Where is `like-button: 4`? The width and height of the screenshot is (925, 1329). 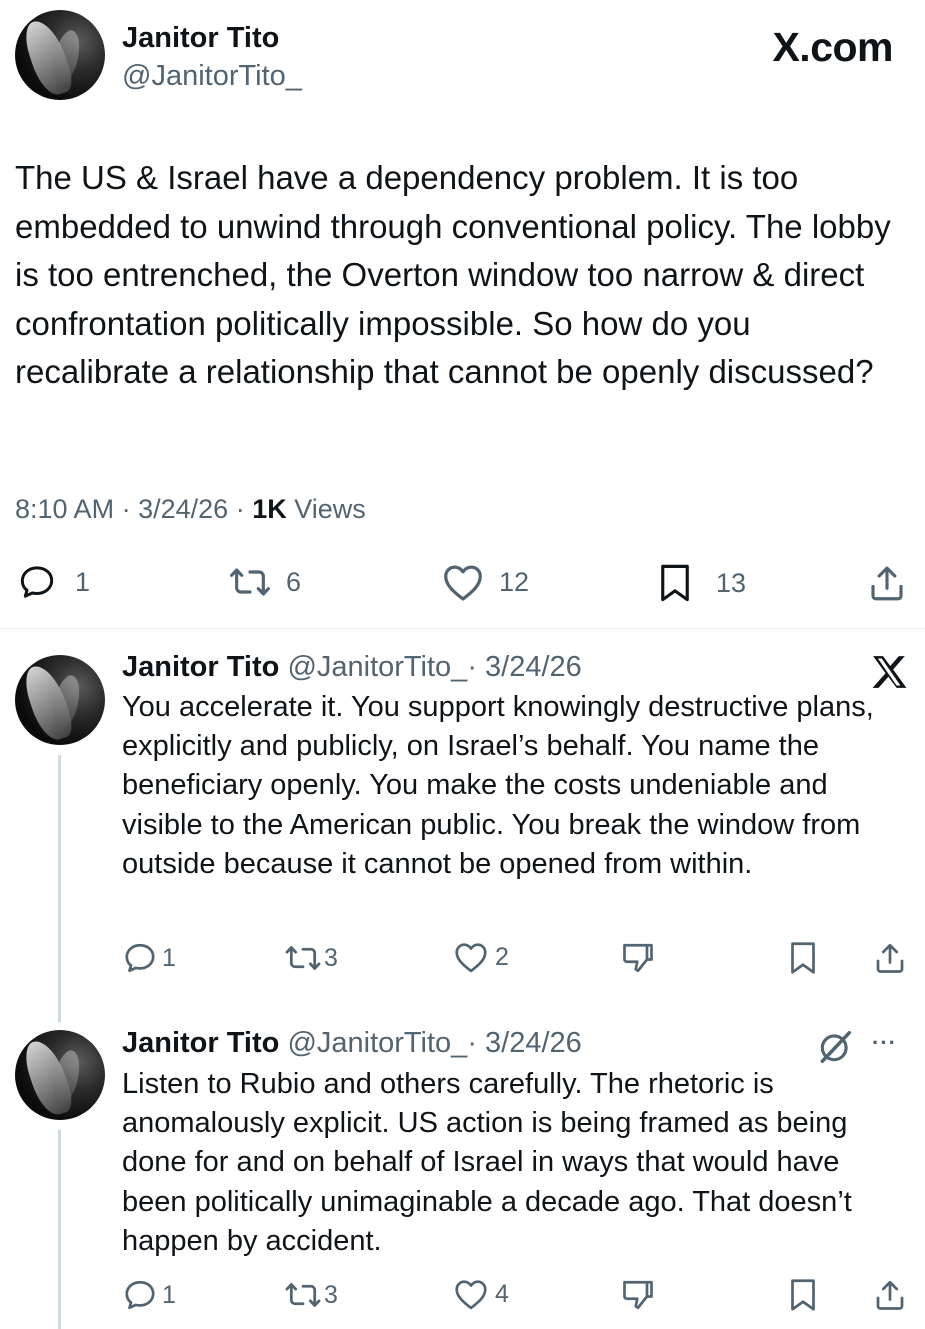
like-button: 4 is located at coordinates (481, 1294).